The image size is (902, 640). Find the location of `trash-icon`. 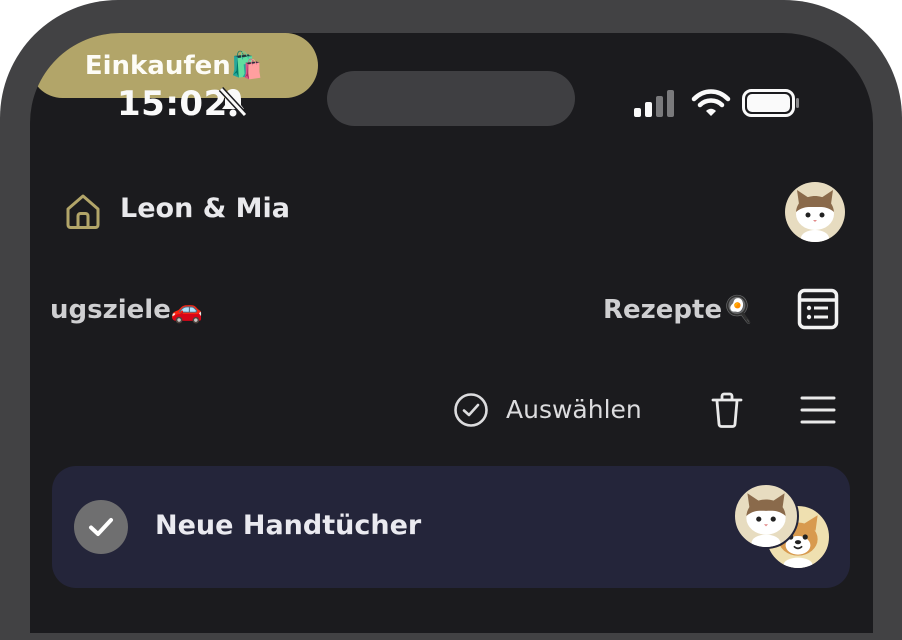

trash-icon is located at coordinates (727, 410).